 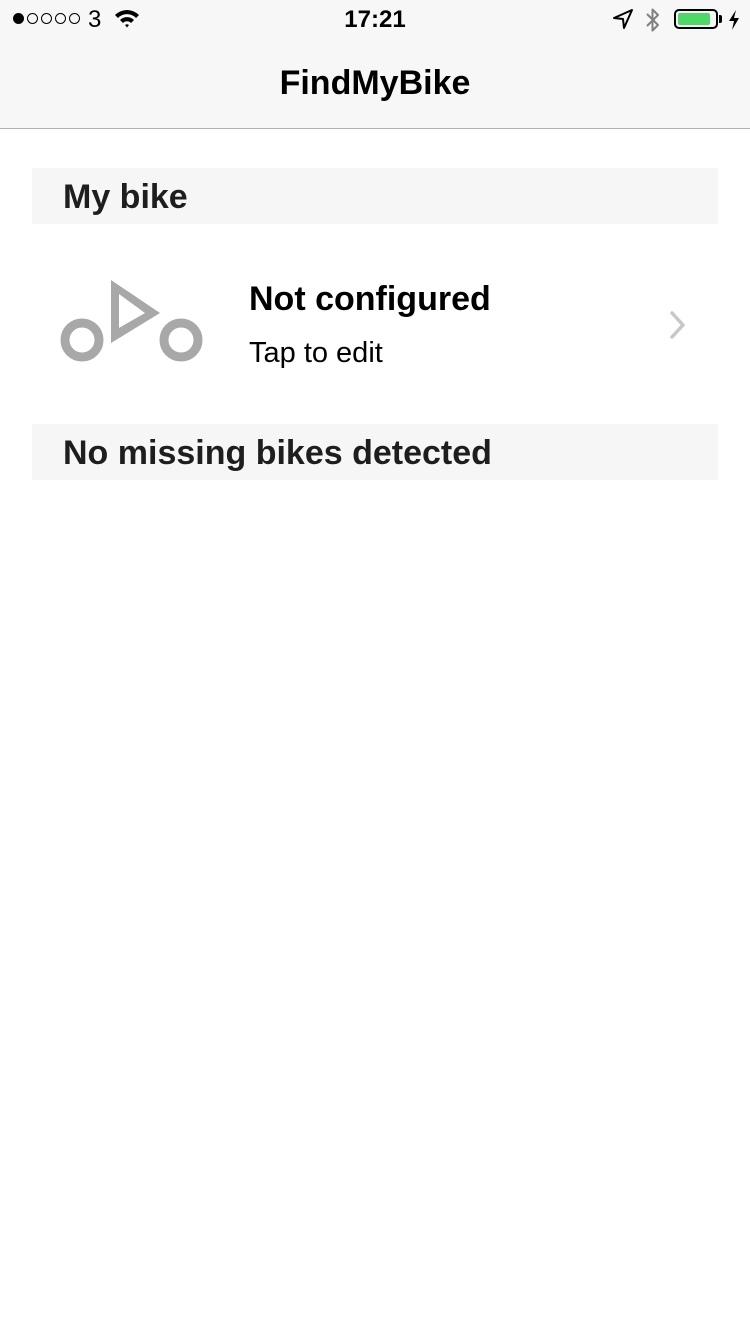 I want to click on bluetooth-icon, so click(x=653, y=22).